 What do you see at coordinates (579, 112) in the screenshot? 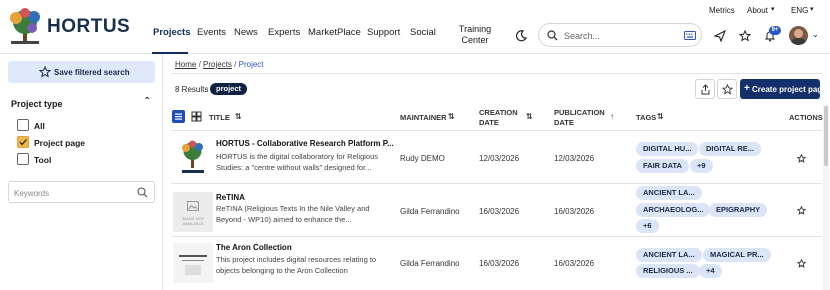
I see `column-publication-line-1: PUBLICATION` at bounding box center [579, 112].